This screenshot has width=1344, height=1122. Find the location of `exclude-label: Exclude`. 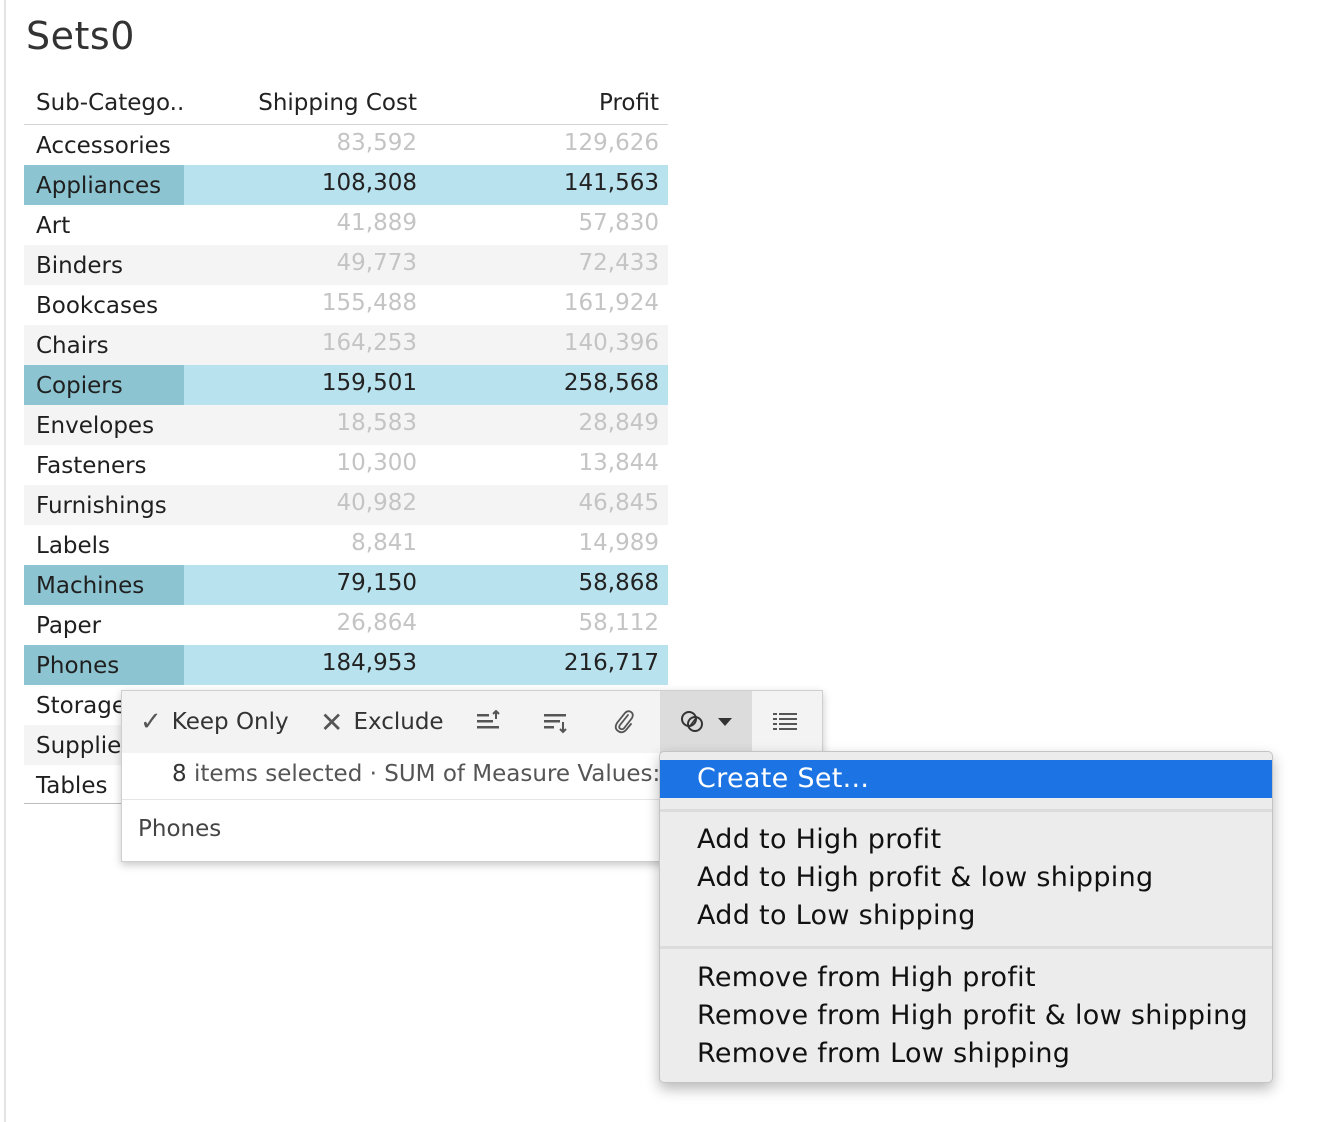

exclude-label: Exclude is located at coordinates (398, 722).